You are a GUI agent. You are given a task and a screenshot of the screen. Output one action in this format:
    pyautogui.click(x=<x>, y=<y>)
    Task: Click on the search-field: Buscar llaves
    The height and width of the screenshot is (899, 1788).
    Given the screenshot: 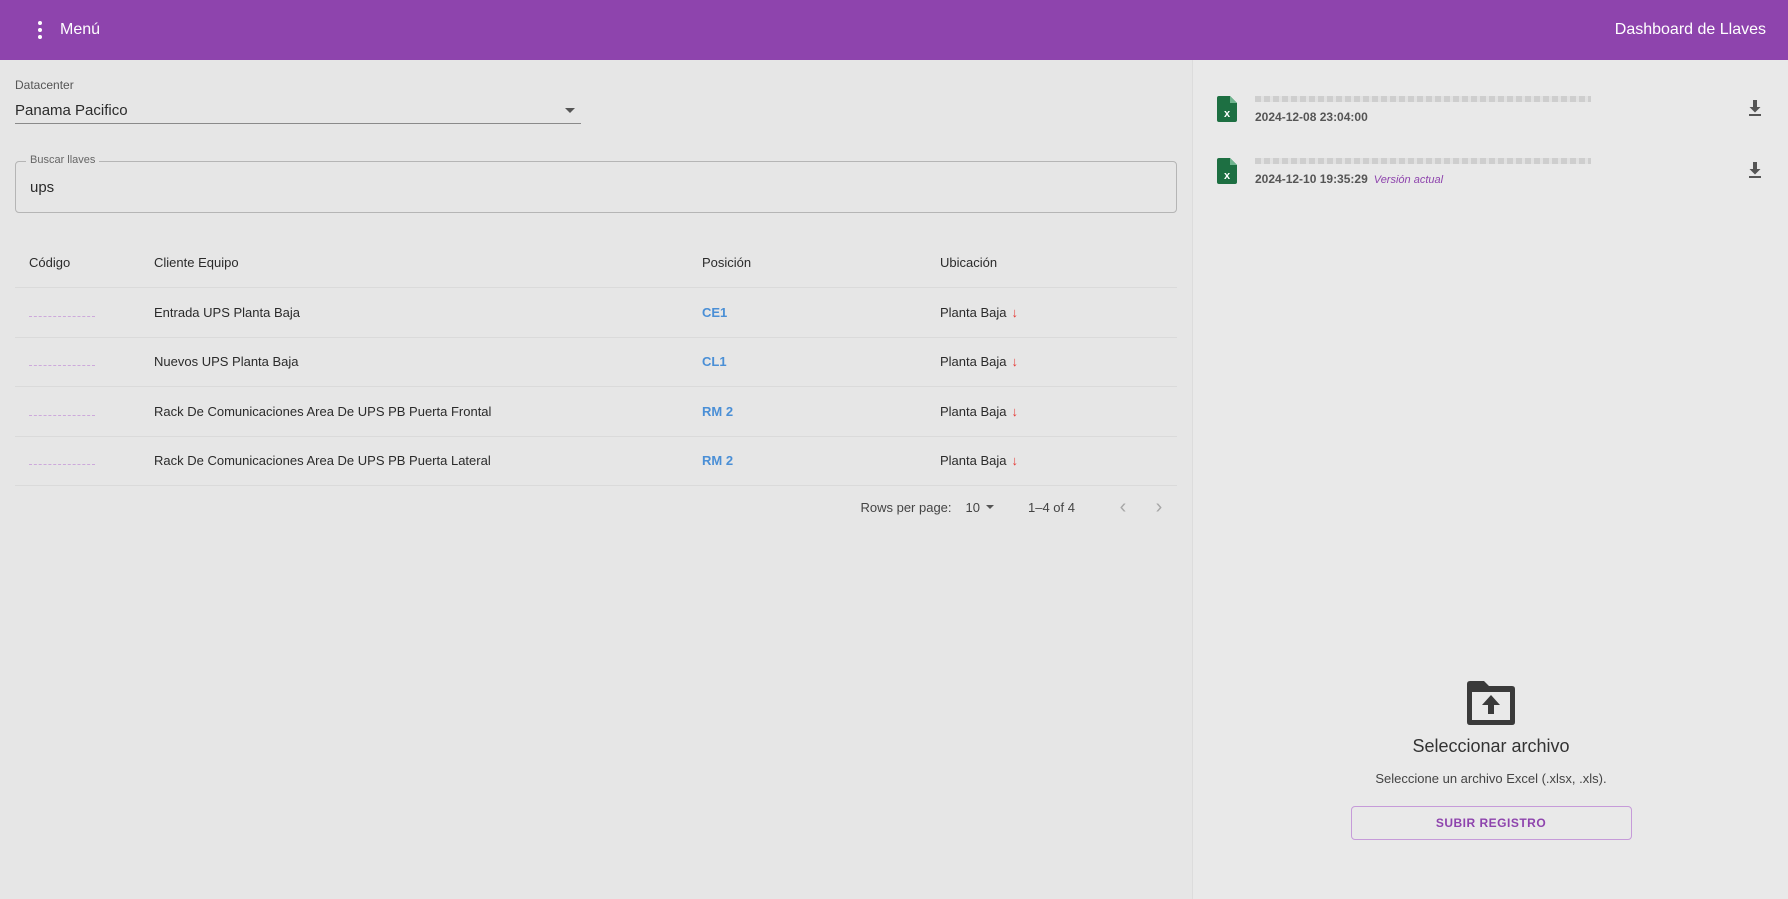 What is the action you would take?
    pyautogui.click(x=596, y=183)
    